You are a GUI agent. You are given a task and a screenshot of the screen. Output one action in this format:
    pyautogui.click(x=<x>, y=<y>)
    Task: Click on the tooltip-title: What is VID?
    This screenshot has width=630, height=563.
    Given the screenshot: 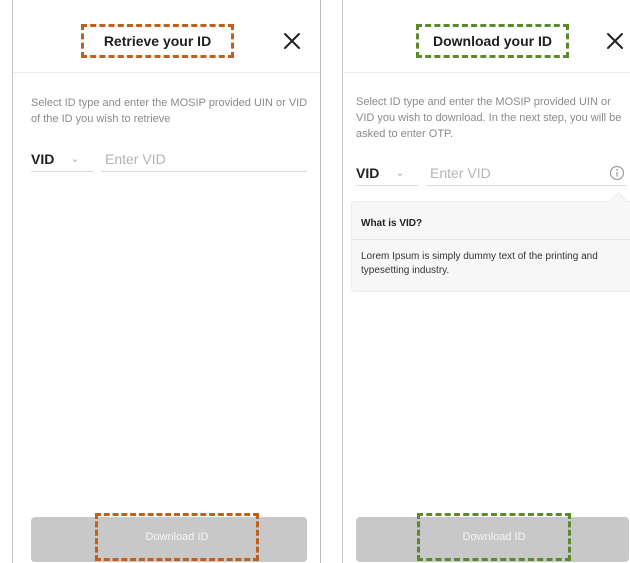 What is the action you would take?
    pyautogui.click(x=392, y=223)
    